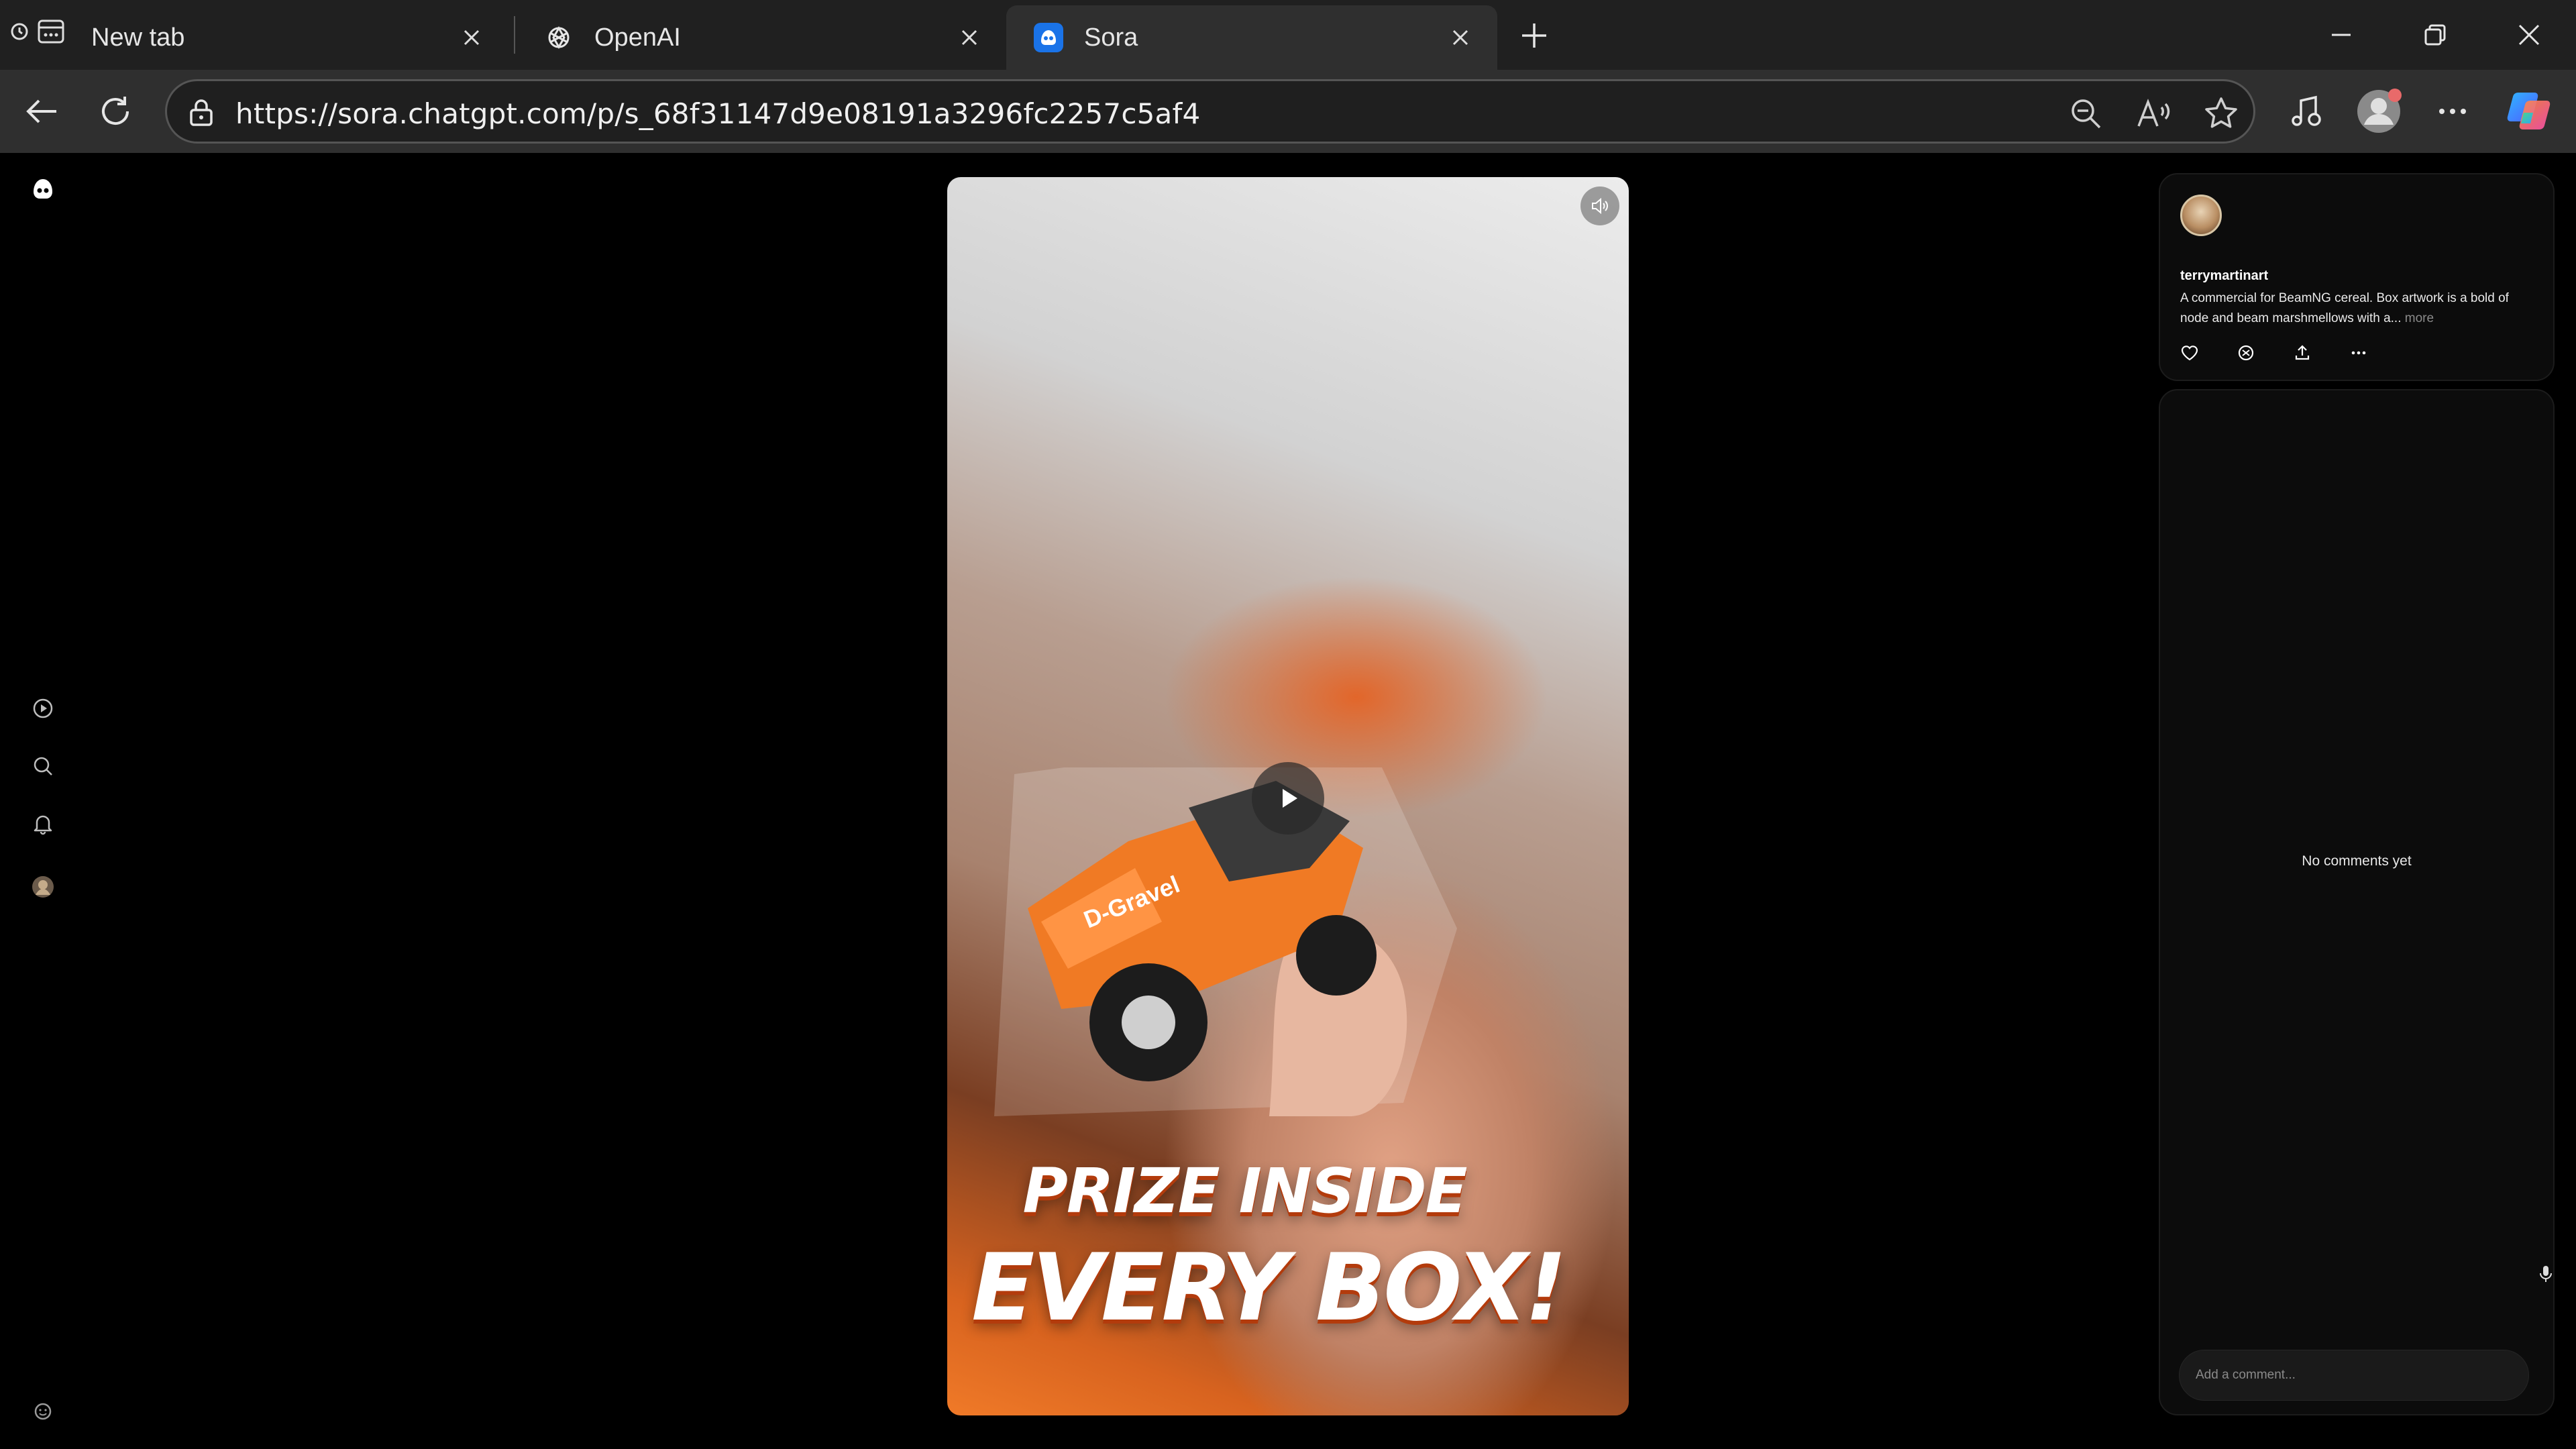 This screenshot has height=1449, width=2576. What do you see at coordinates (637, 37) in the screenshot?
I see `tab-label: OpenAI` at bounding box center [637, 37].